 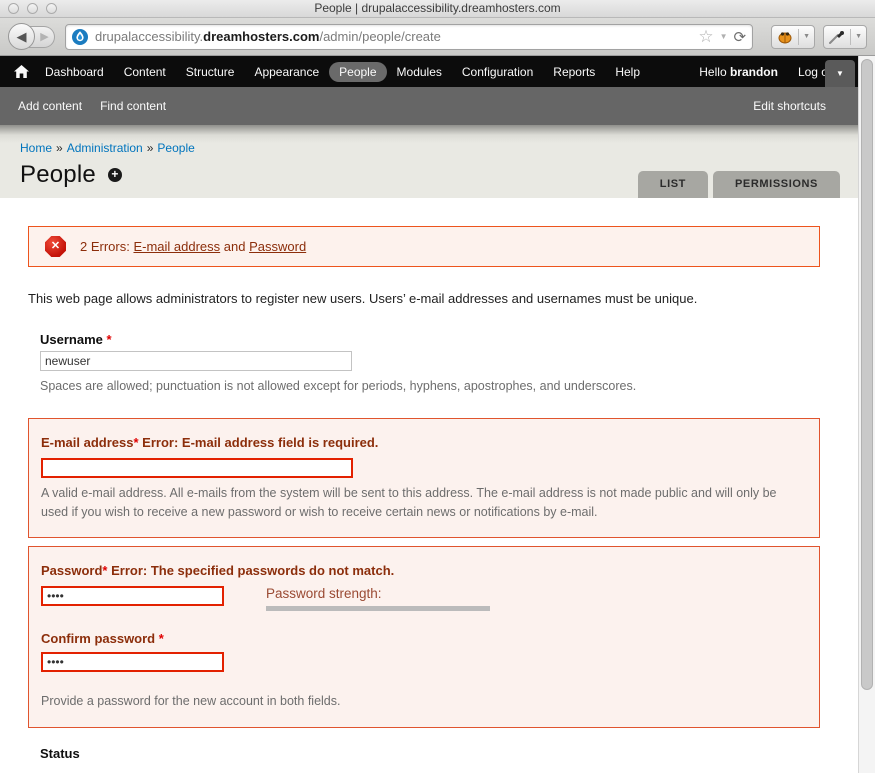 I want to click on error-link-email: E-mail address, so click(x=176, y=246).